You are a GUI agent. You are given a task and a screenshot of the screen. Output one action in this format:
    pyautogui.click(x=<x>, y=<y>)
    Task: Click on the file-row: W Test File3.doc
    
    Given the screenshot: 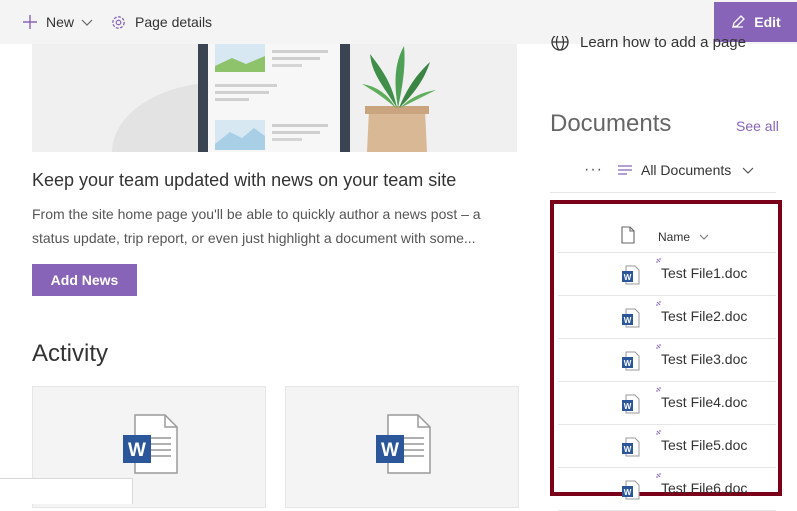 What is the action you would take?
    pyautogui.click(x=667, y=360)
    